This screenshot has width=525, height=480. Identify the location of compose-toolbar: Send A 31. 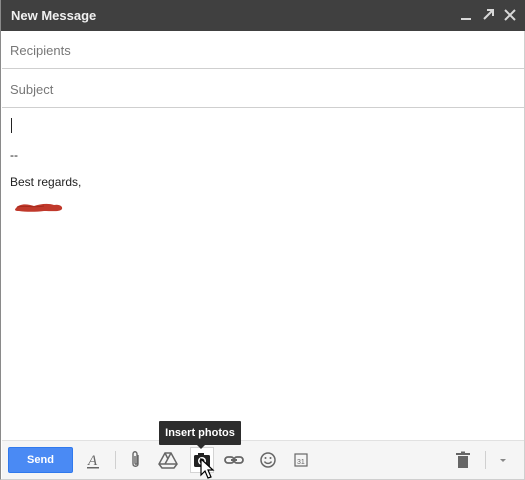
(263, 459).